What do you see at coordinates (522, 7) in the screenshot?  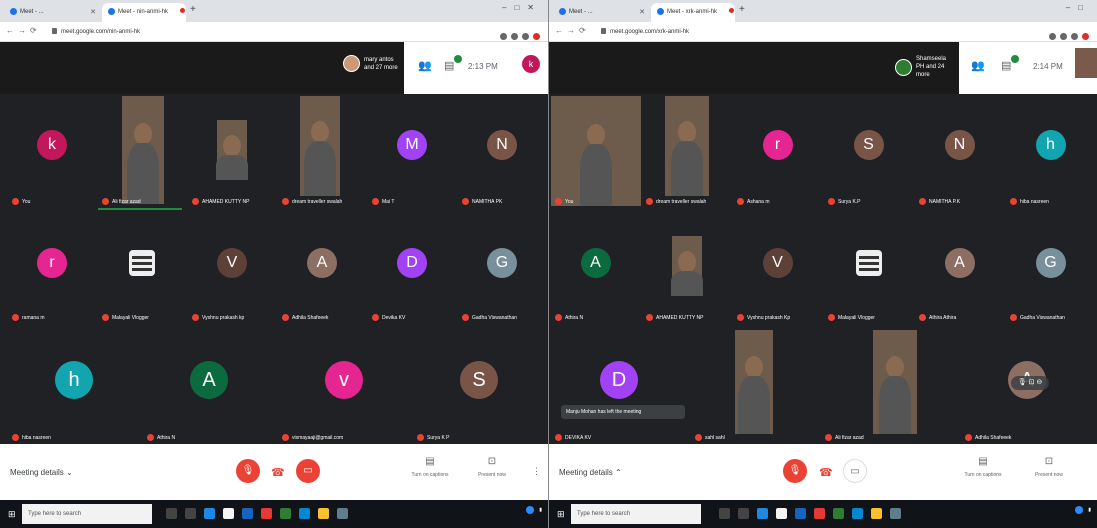 I see `window-controls: –□✕` at bounding box center [522, 7].